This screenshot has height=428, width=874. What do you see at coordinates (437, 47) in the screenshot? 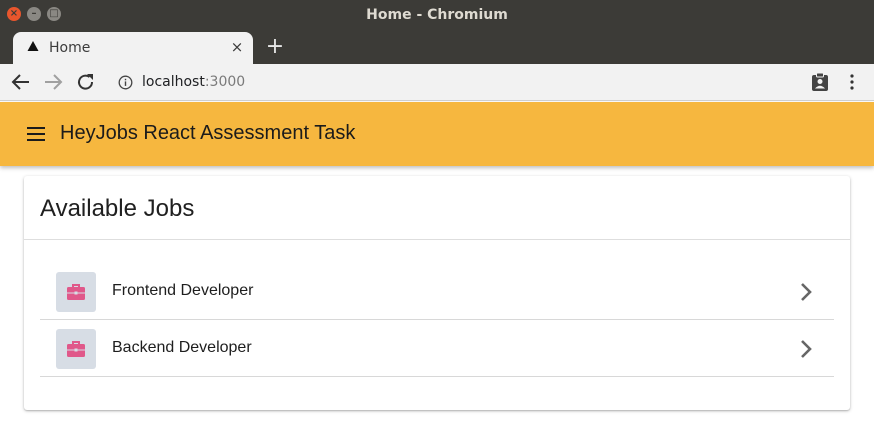
I see `tab-strip: Home × +` at bounding box center [437, 47].